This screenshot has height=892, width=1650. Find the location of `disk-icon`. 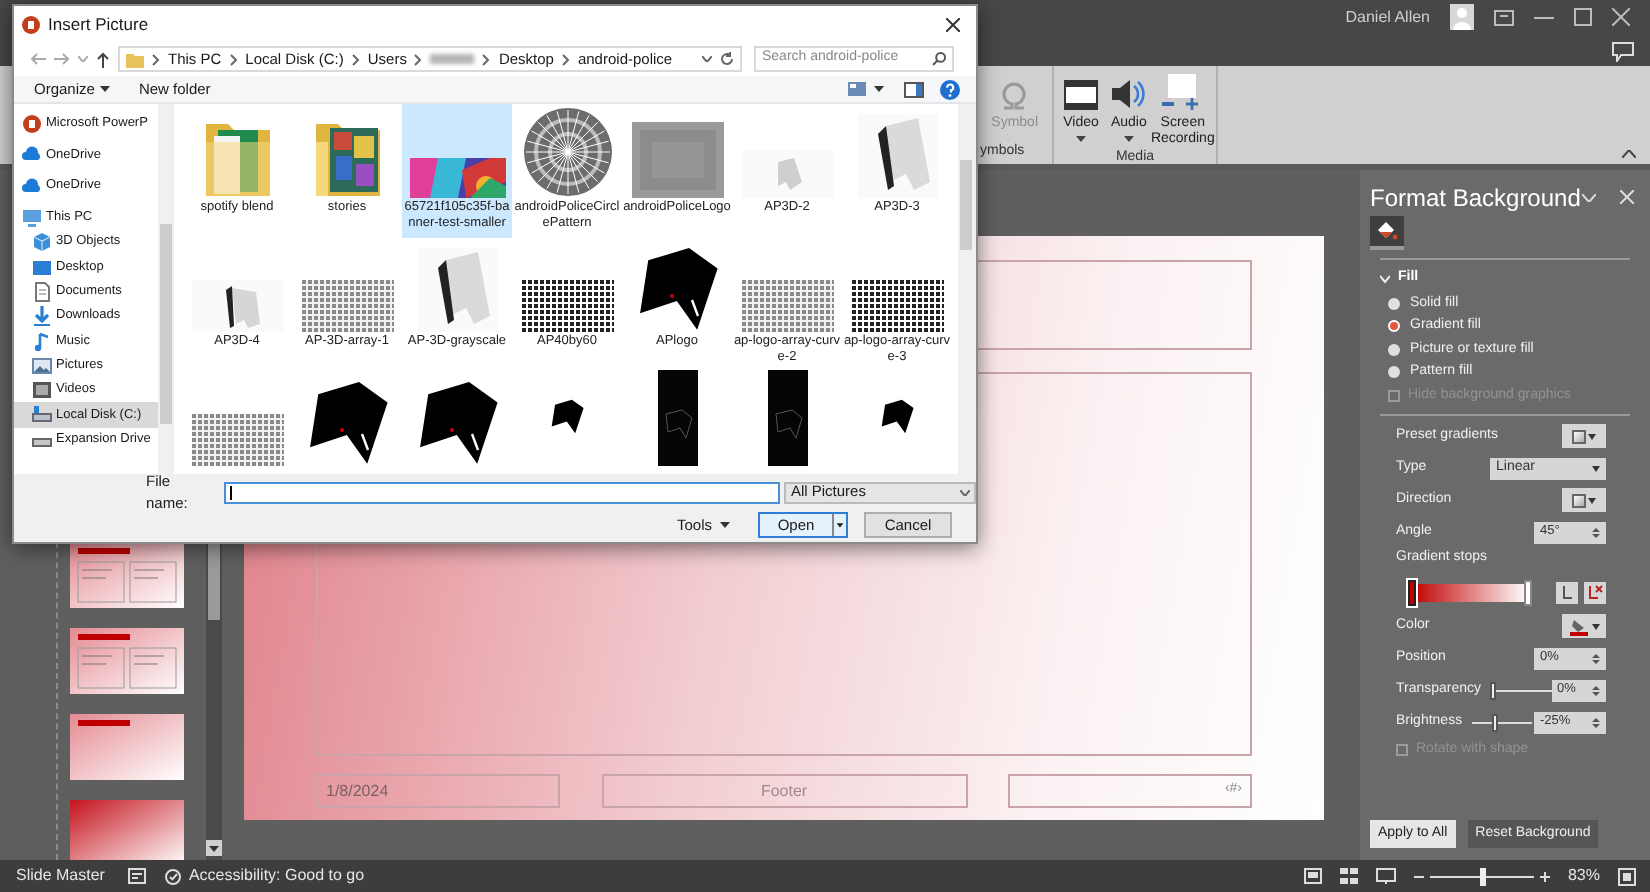

disk-icon is located at coordinates (42, 414).